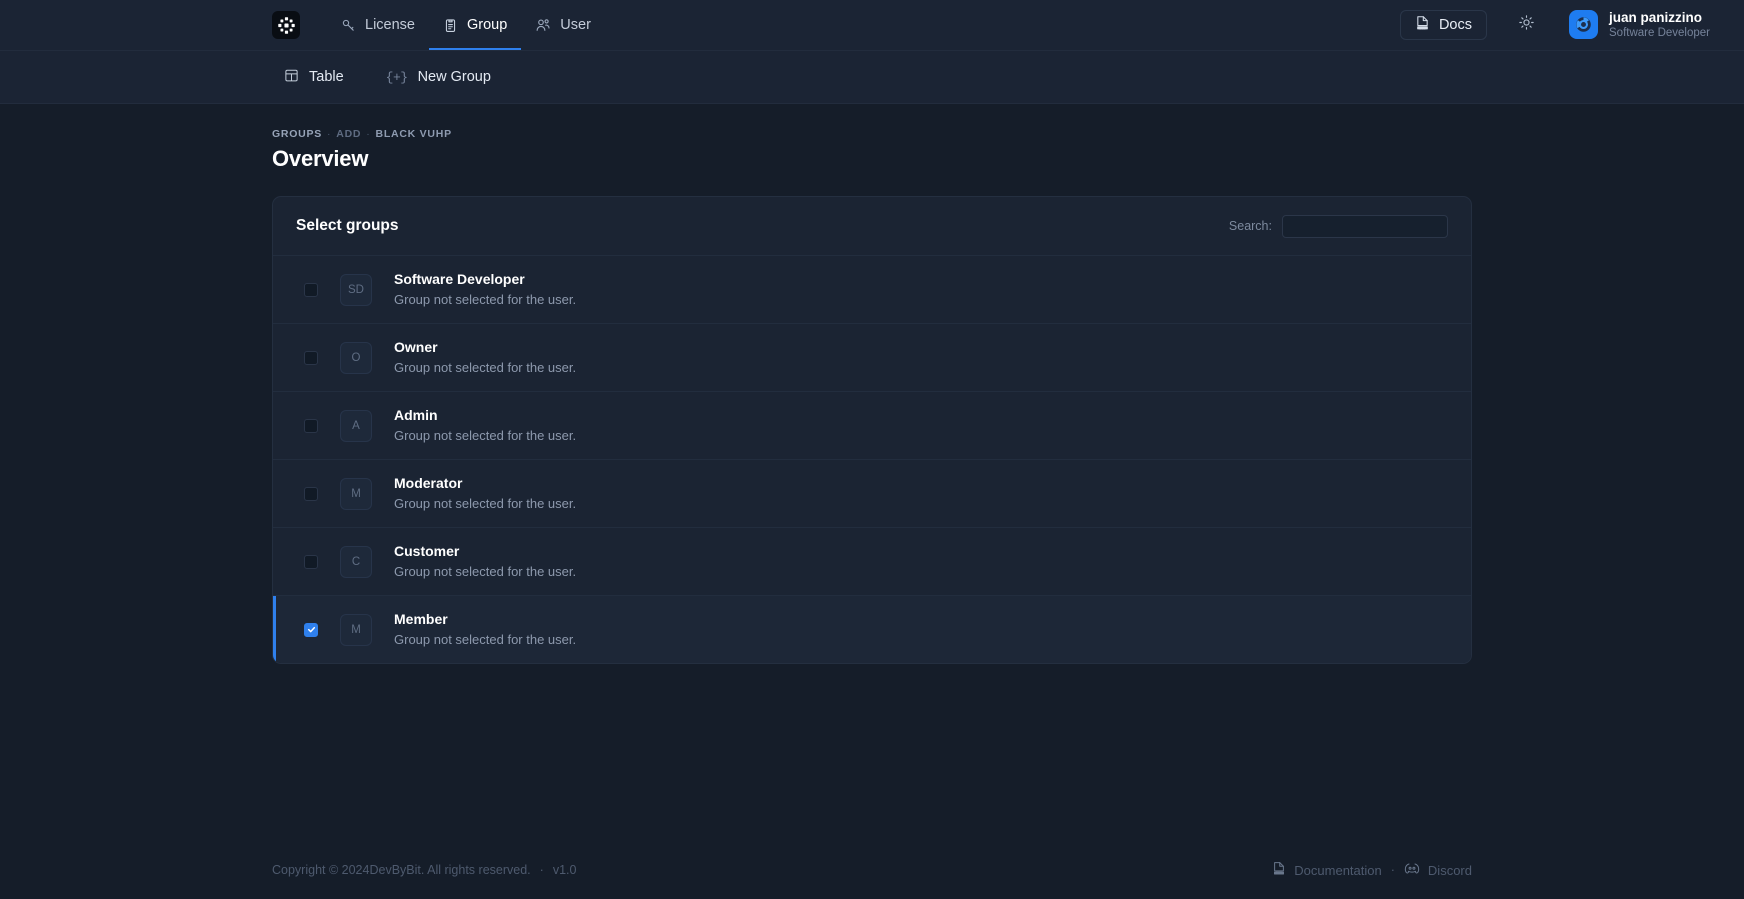  What do you see at coordinates (321, 870) in the screenshot?
I see `copyright-prefix: Copyright © 2024` at bounding box center [321, 870].